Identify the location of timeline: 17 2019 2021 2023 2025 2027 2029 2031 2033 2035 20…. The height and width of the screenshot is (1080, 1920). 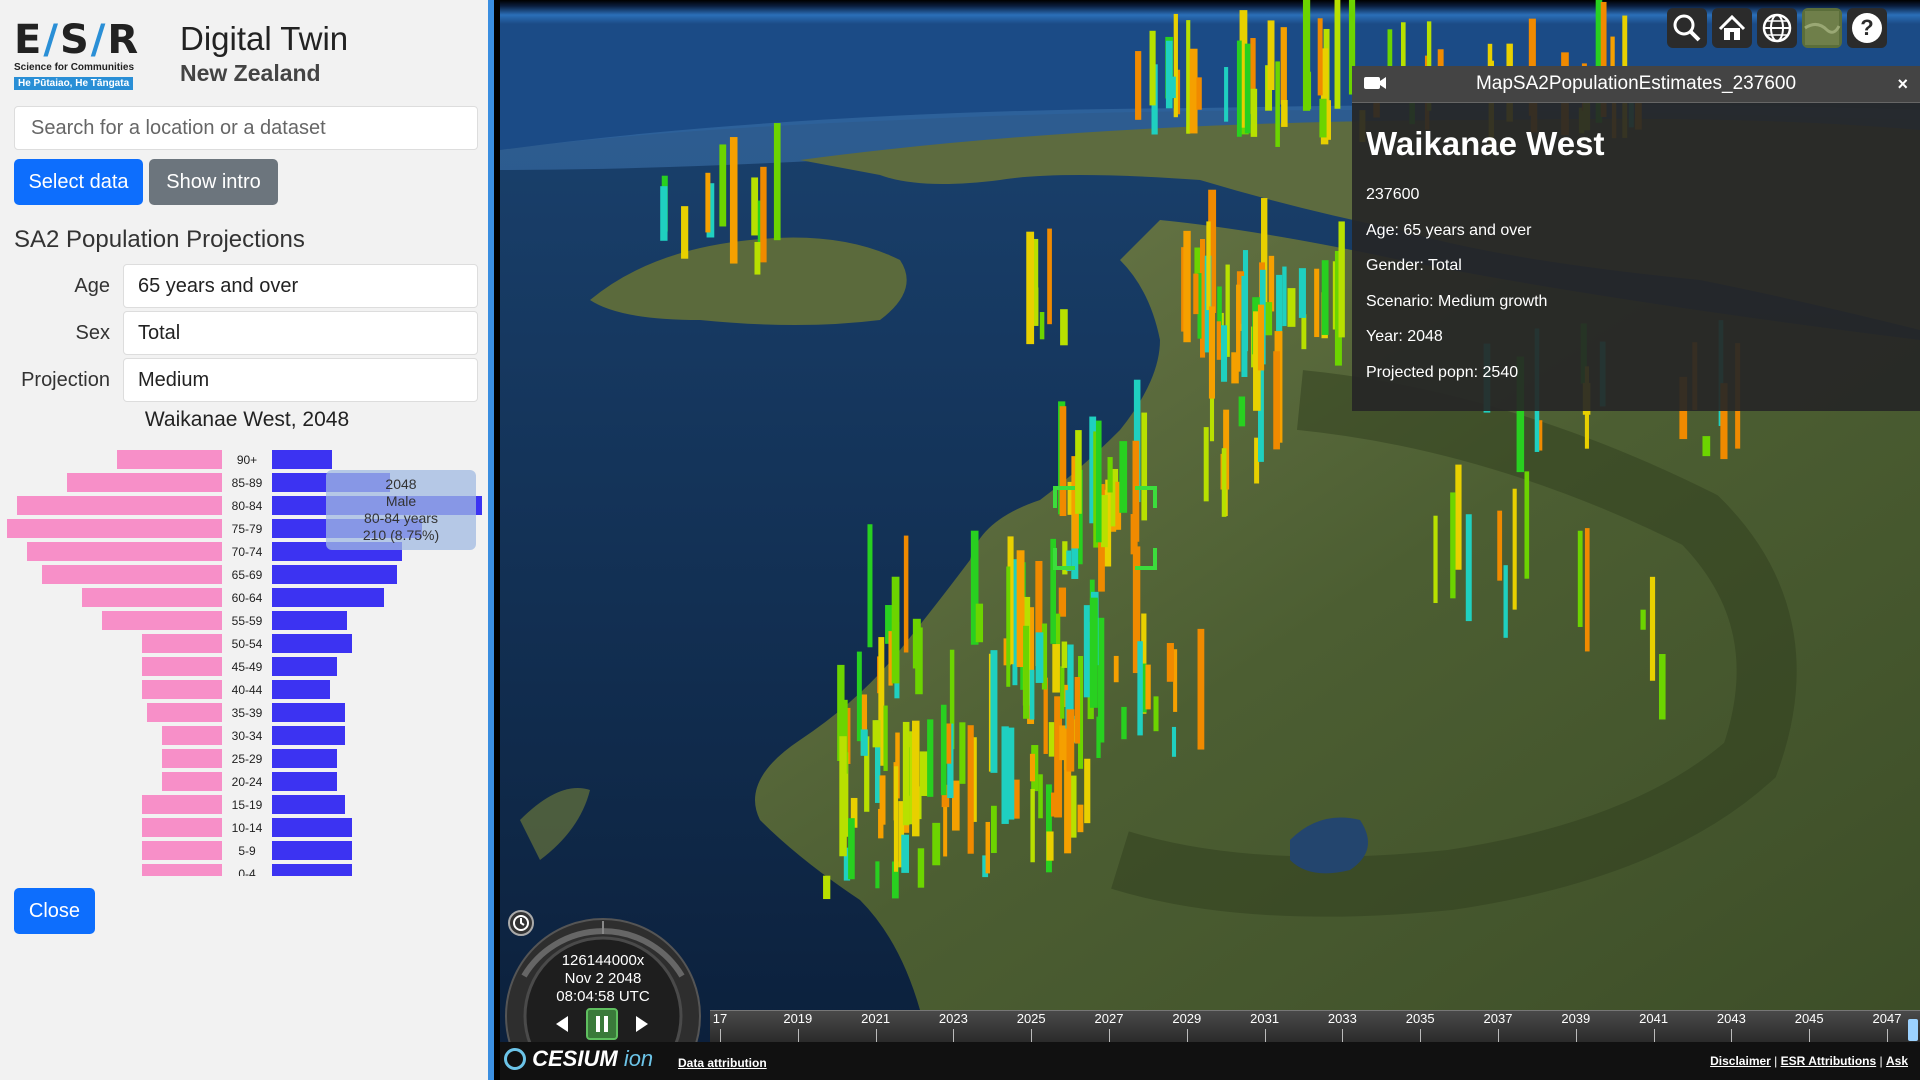
(1315, 1026).